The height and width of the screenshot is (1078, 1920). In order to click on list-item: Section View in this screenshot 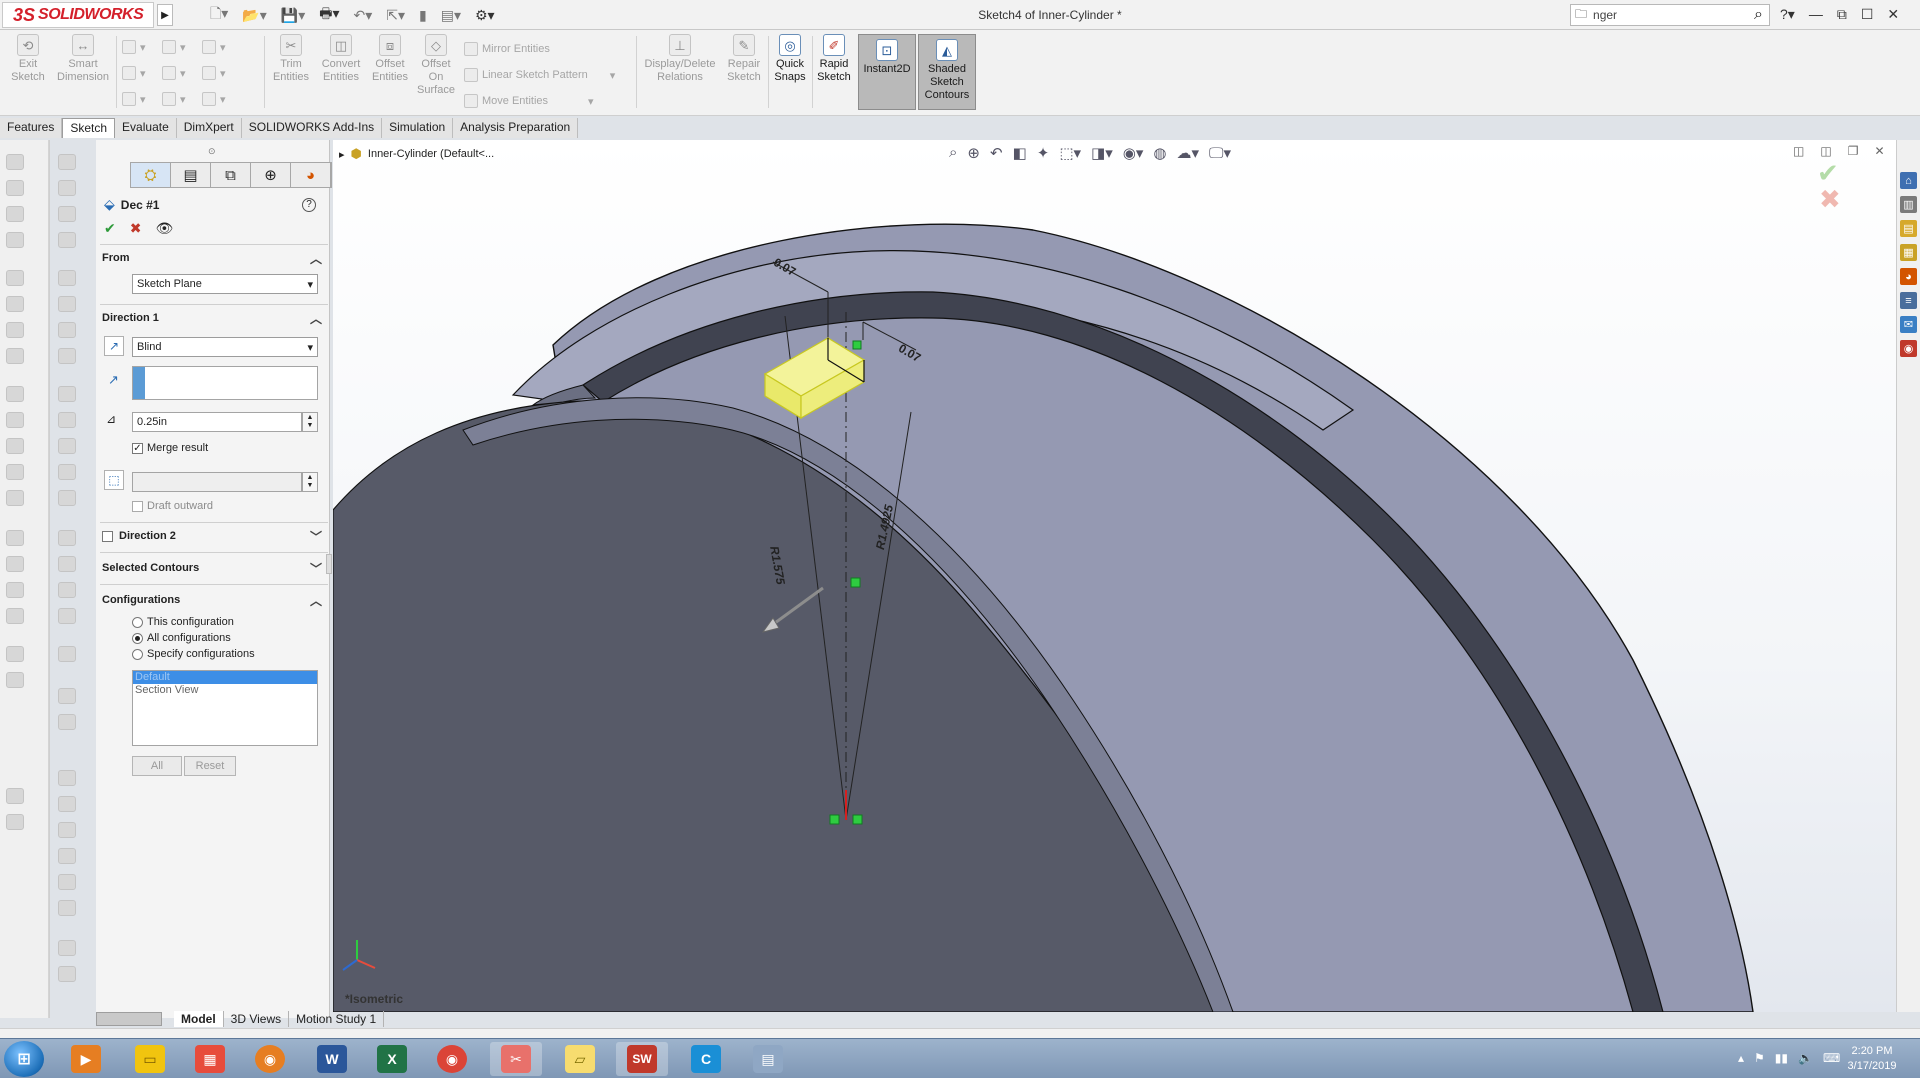, I will do `click(225, 690)`.